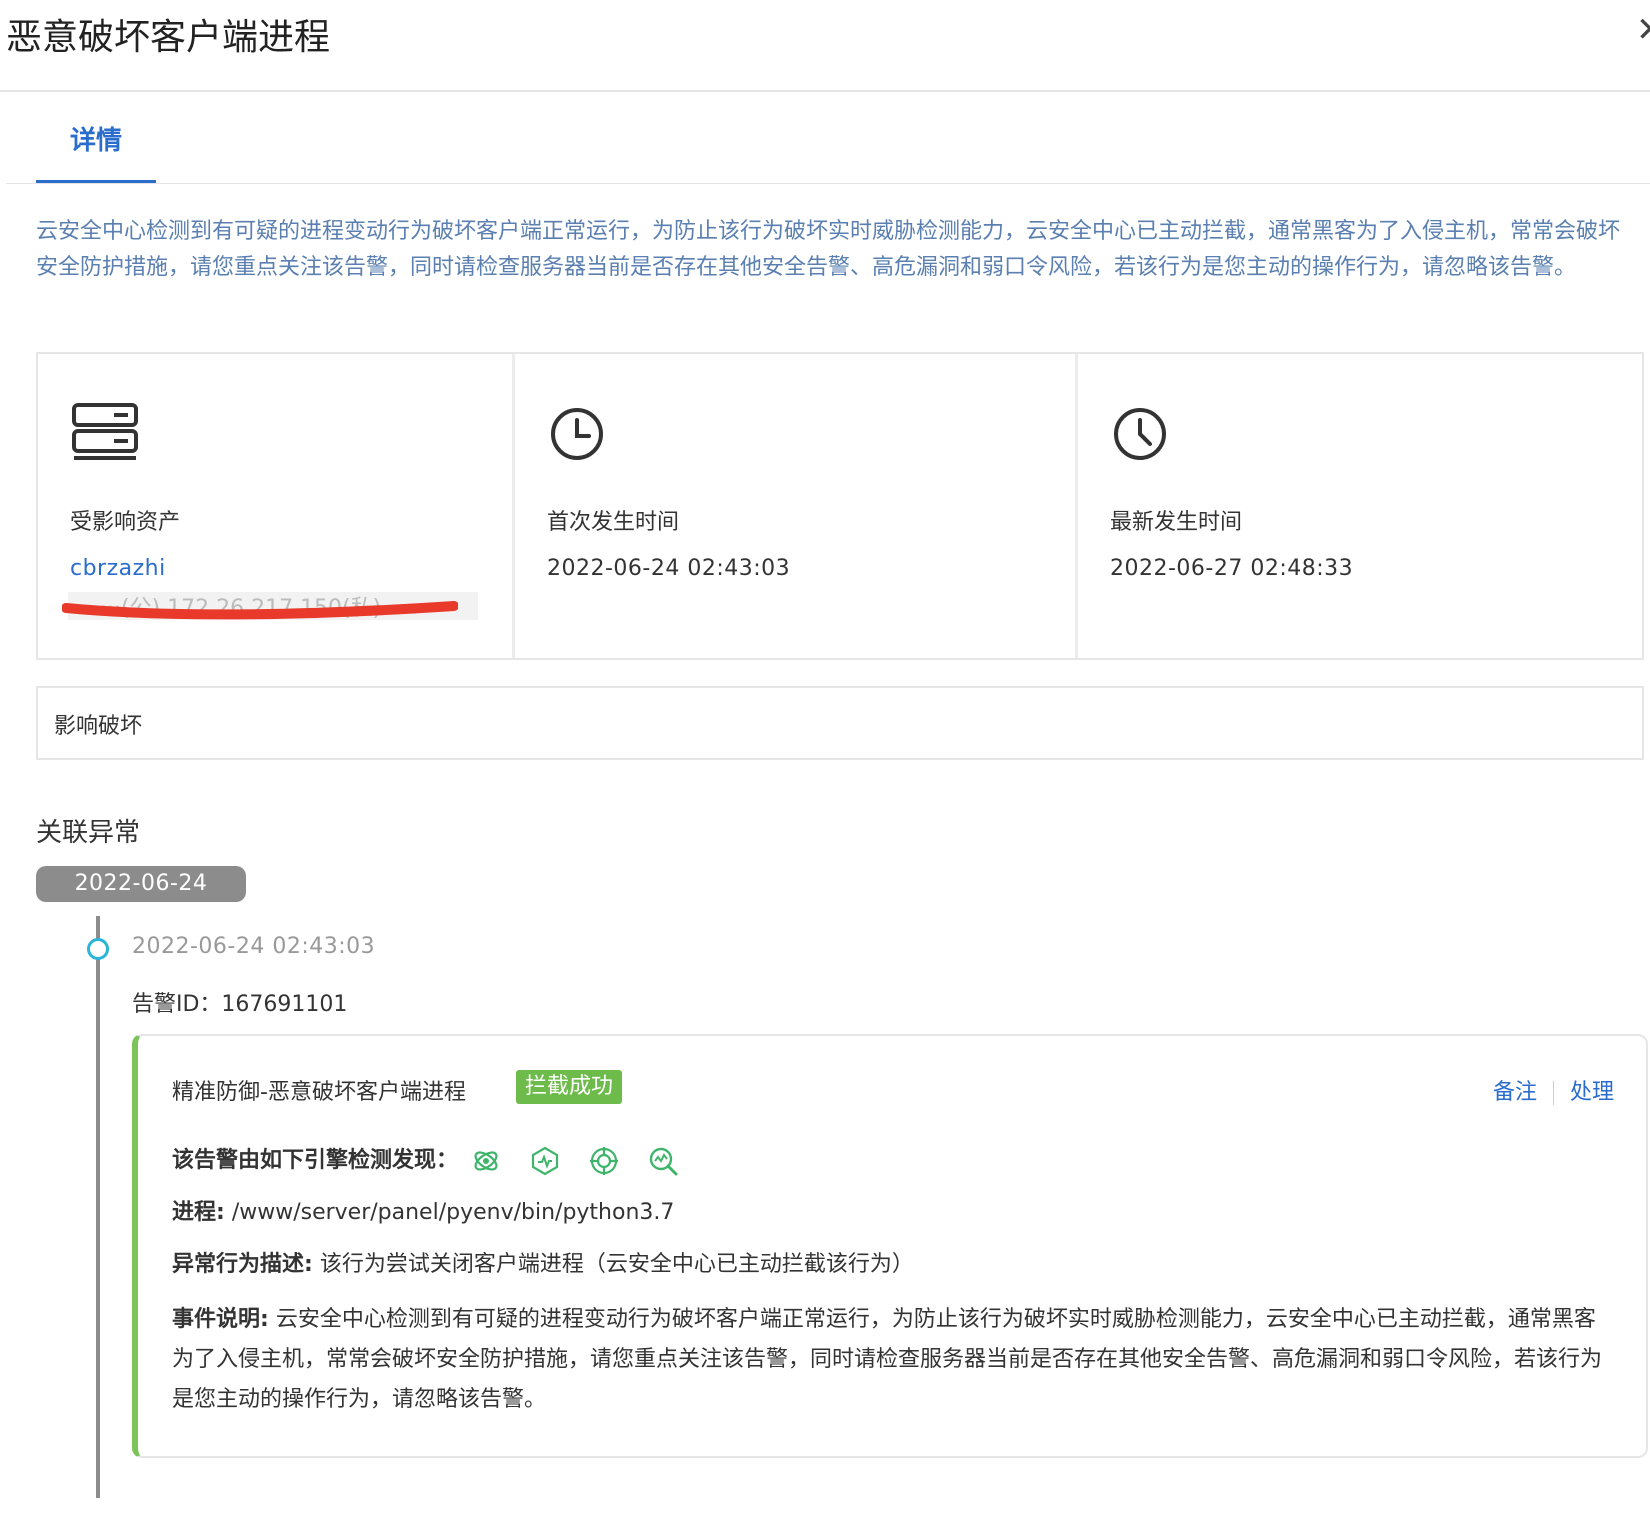 The width and height of the screenshot is (1650, 1538). I want to click on tab-details: 详情, so click(96, 142).